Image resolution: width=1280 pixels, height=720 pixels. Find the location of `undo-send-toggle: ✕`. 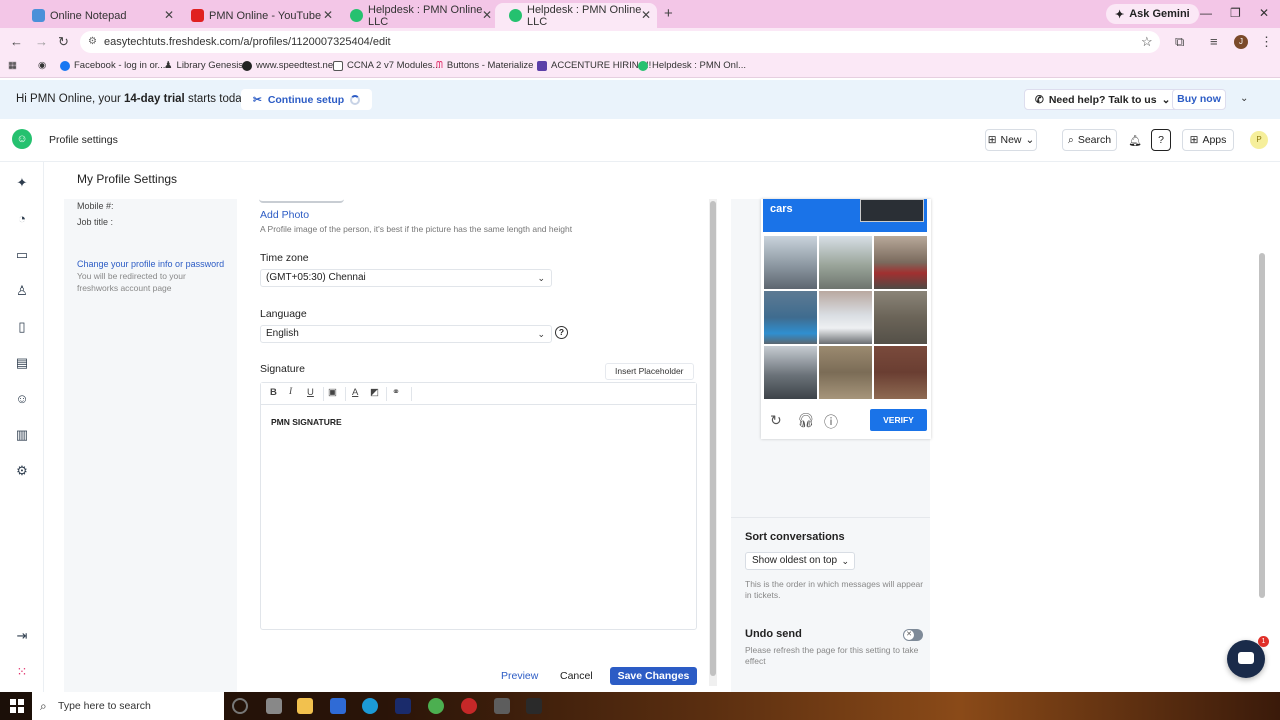

undo-send-toggle: ✕ is located at coordinates (913, 635).